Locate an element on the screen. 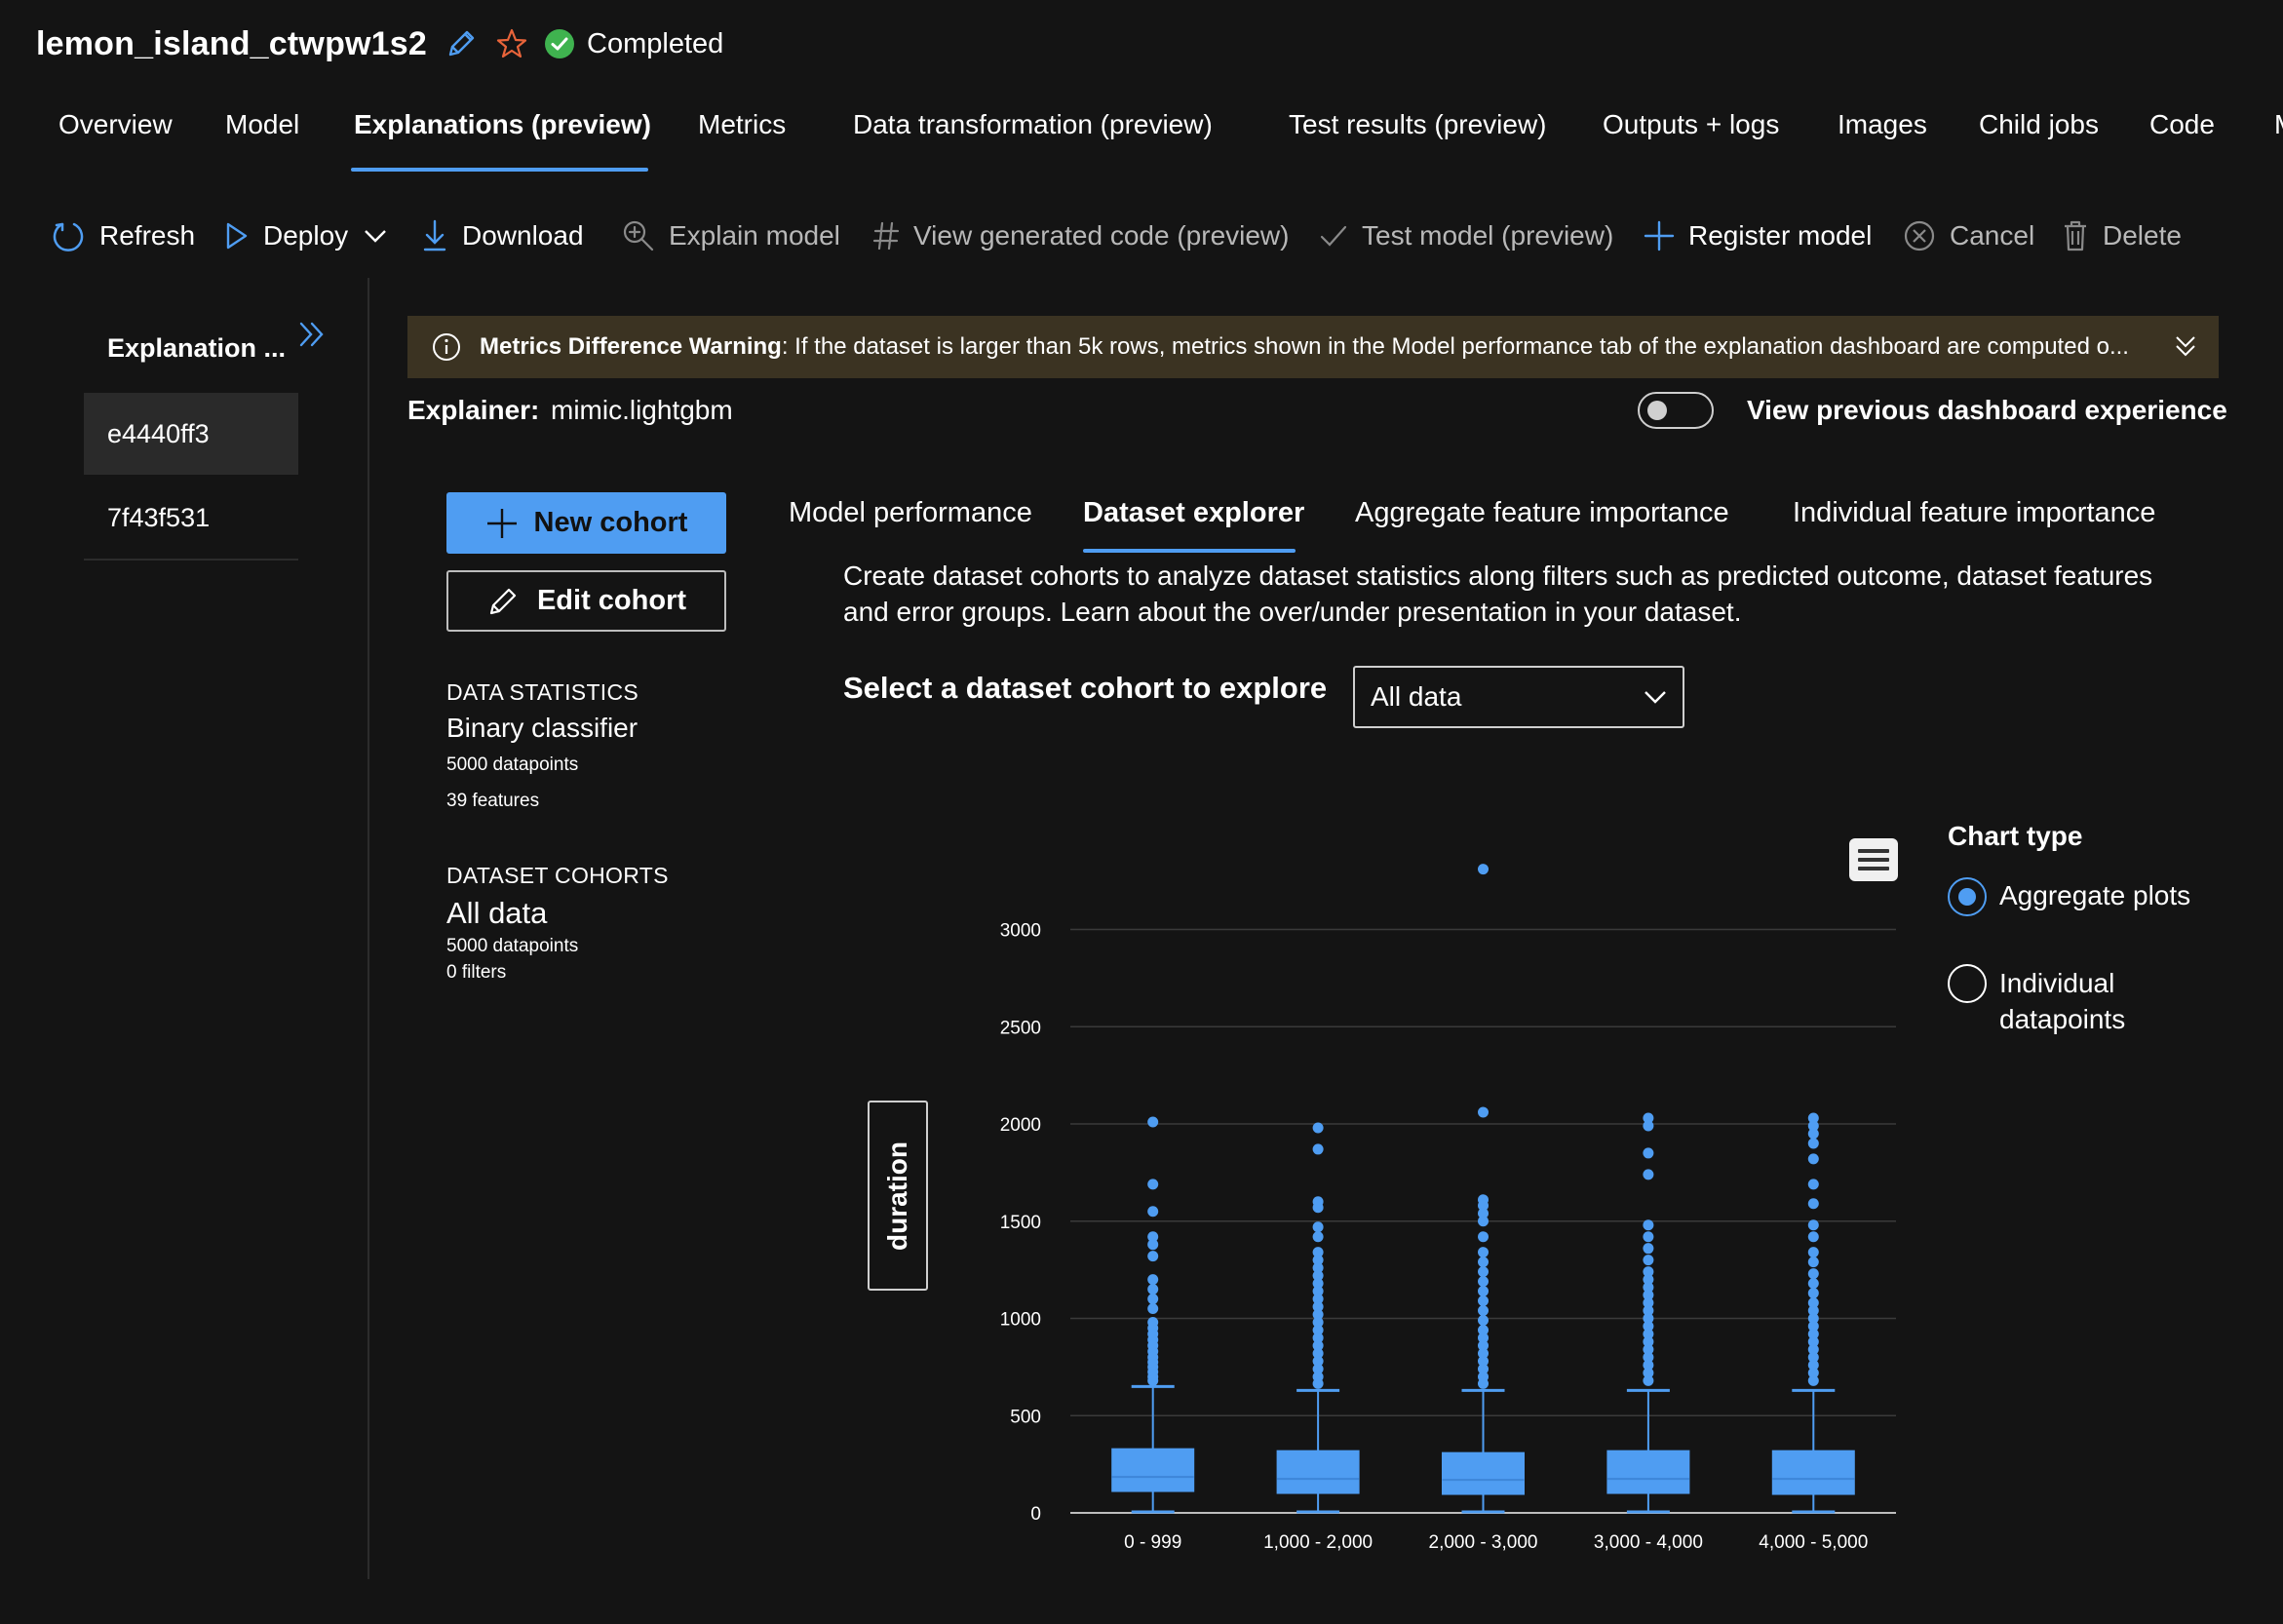 The width and height of the screenshot is (2283, 1624). aggregate-plots-radio is located at coordinates (1967, 896).